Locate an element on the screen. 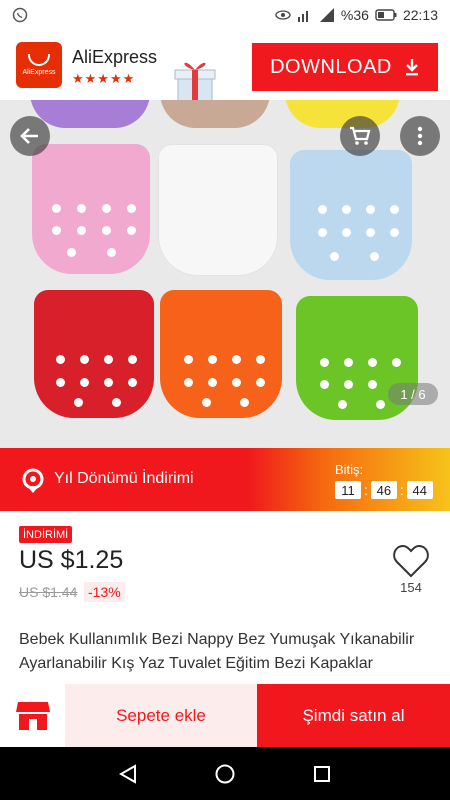  promo-ends-label: Bitiş: is located at coordinates (349, 469).